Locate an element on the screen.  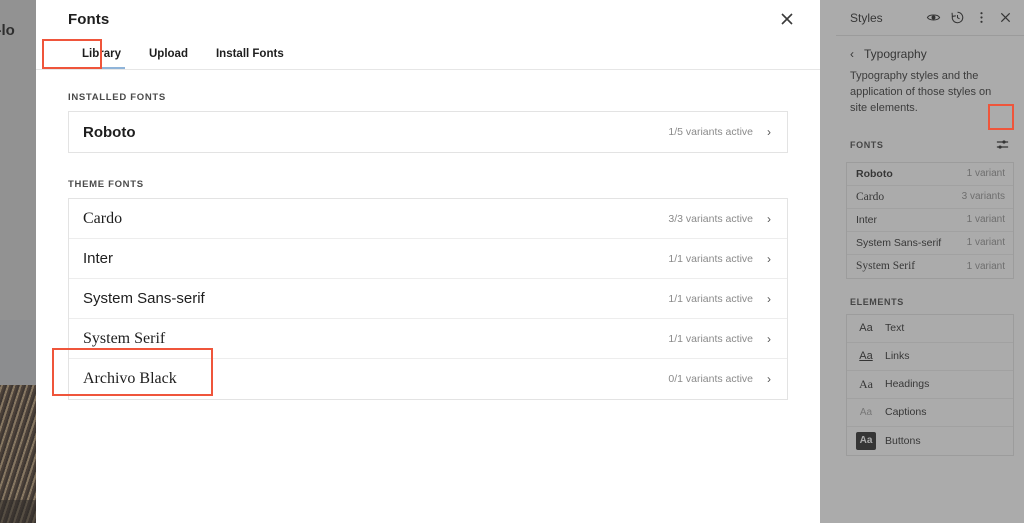
revisions-icon is located at coordinates (957, 18).